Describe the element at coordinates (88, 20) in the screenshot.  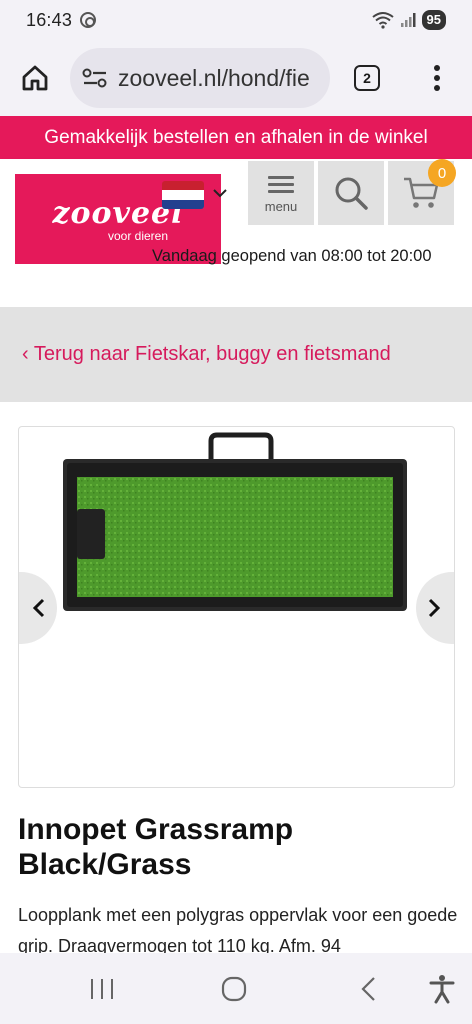
I see `nfc-icon` at that location.